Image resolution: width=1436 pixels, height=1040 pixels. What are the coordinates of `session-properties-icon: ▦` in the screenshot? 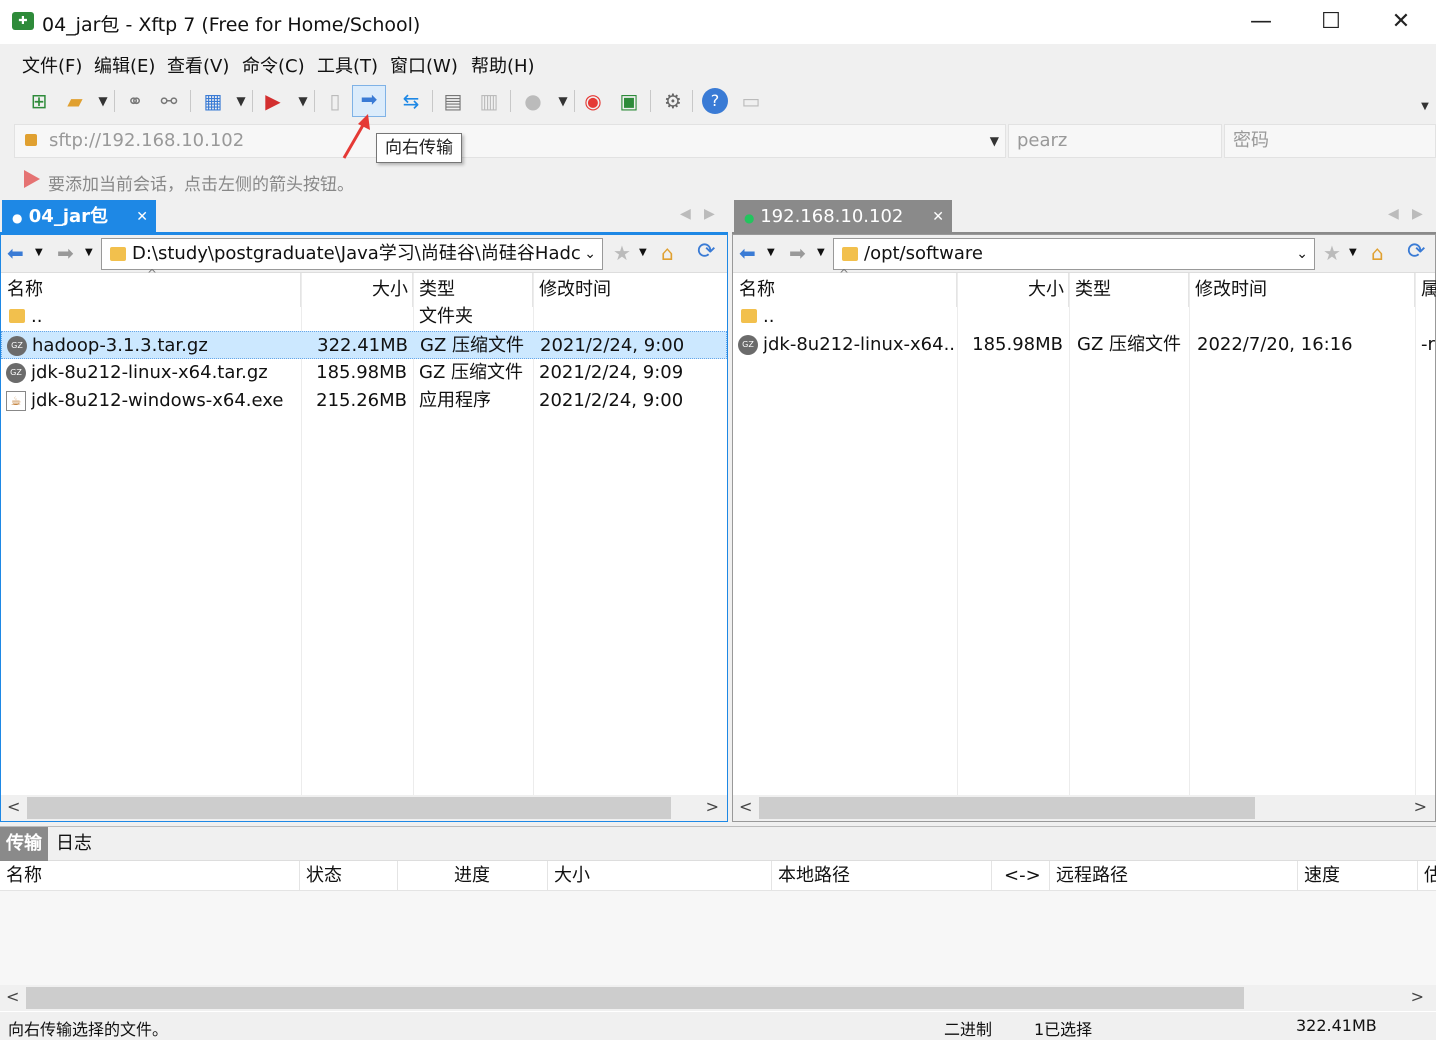 It's located at (213, 101).